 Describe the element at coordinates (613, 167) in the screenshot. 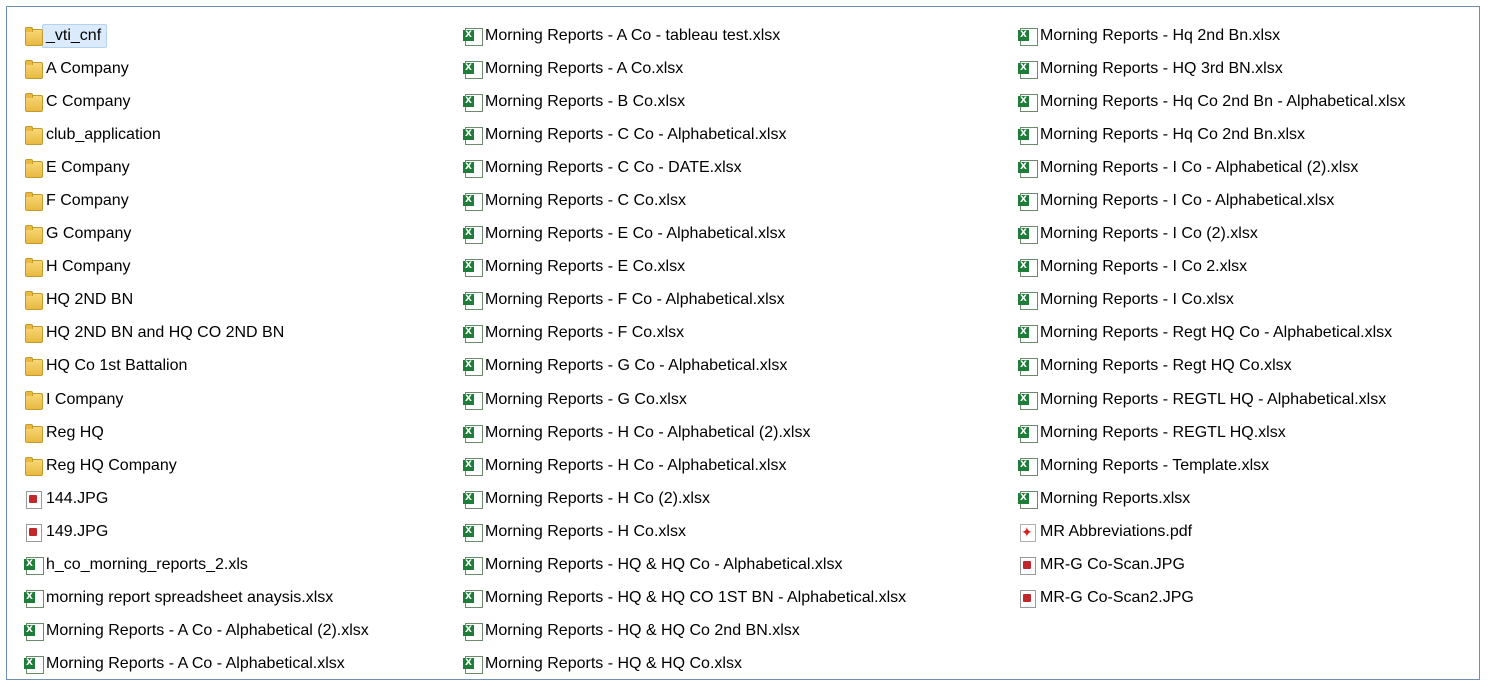

I see `file-name-label: Morning Reports - C Co - DATE.xlsx` at that location.